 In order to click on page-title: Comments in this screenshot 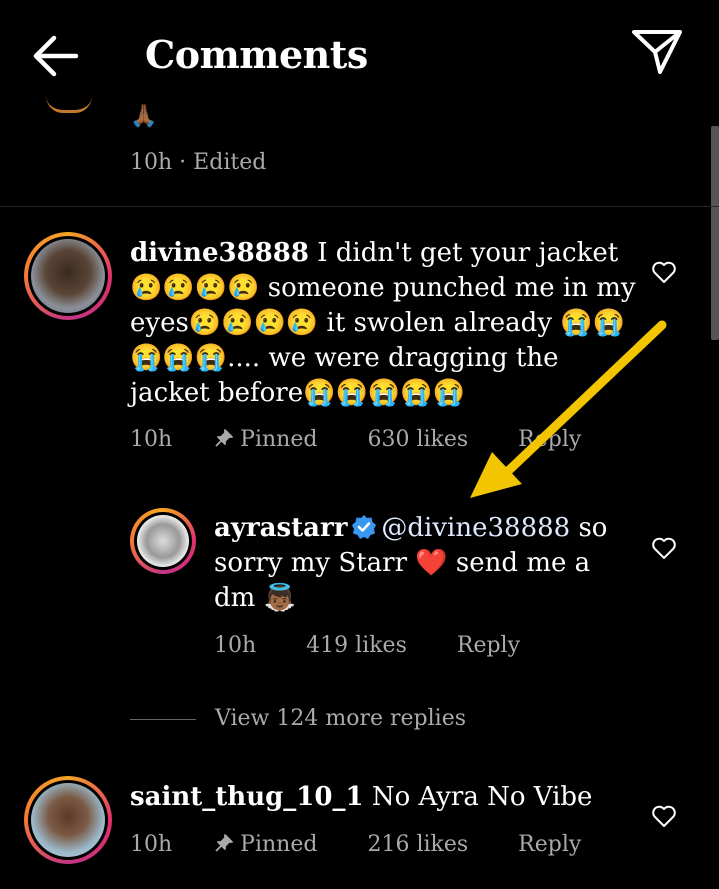, I will do `click(256, 54)`.